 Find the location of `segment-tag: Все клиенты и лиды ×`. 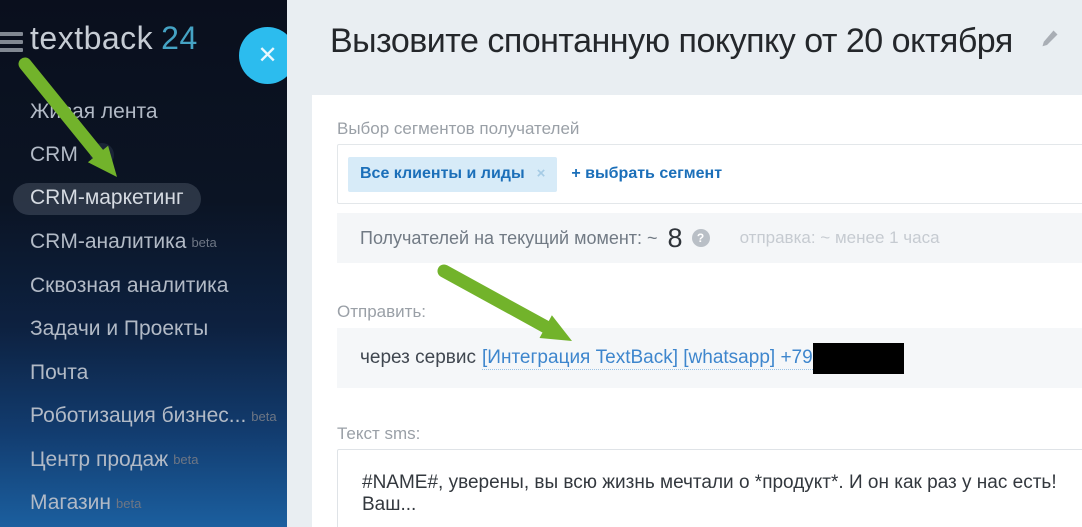

segment-tag: Все клиенты и лиды × is located at coordinates (453, 174).